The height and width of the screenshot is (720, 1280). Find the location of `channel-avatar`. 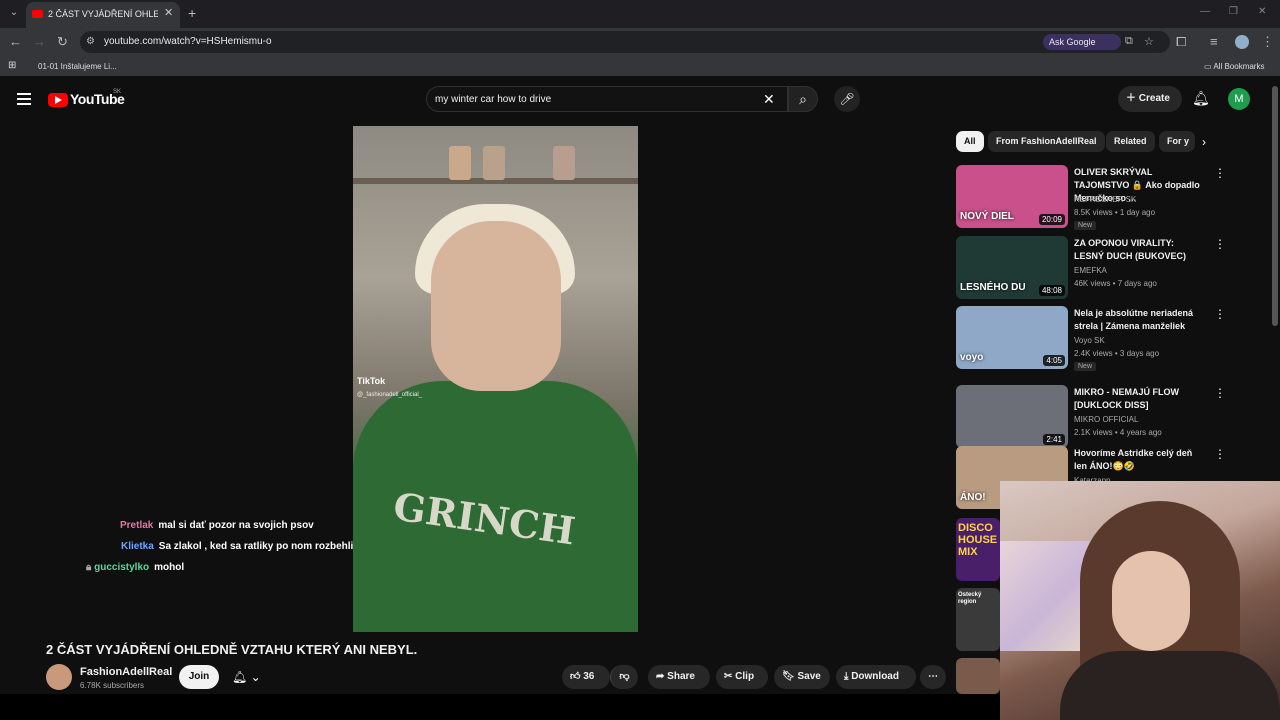

channel-avatar is located at coordinates (59, 677).